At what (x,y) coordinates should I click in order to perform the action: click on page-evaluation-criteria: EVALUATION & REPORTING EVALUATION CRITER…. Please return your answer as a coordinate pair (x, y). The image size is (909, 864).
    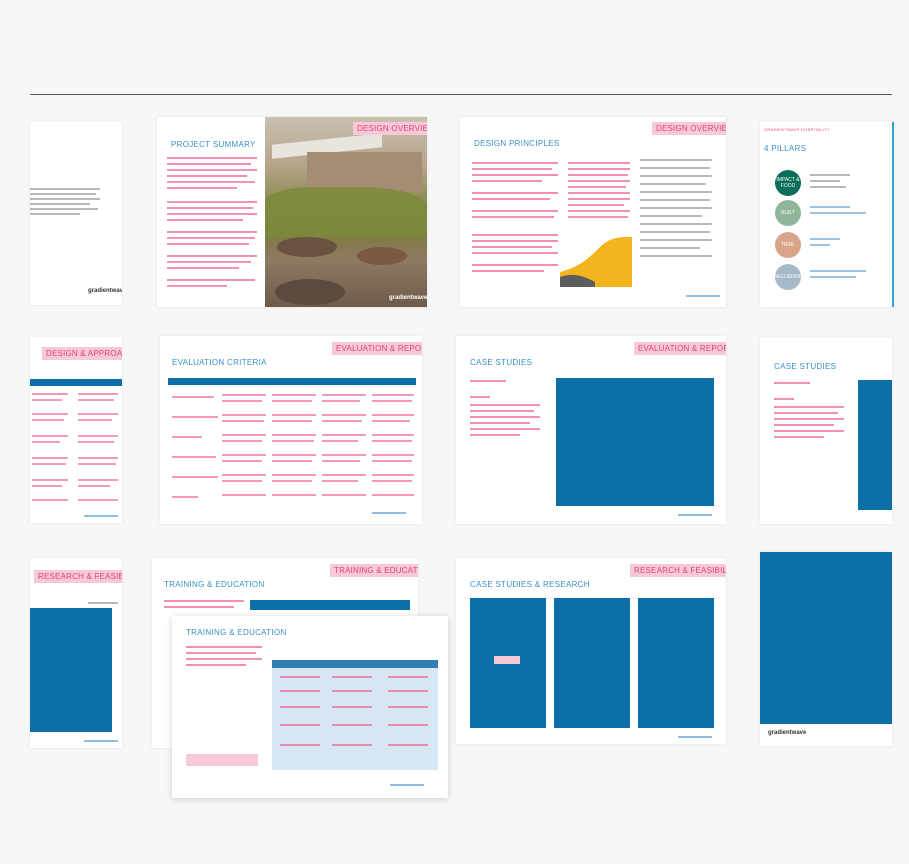
    Looking at the image, I should click on (291, 430).